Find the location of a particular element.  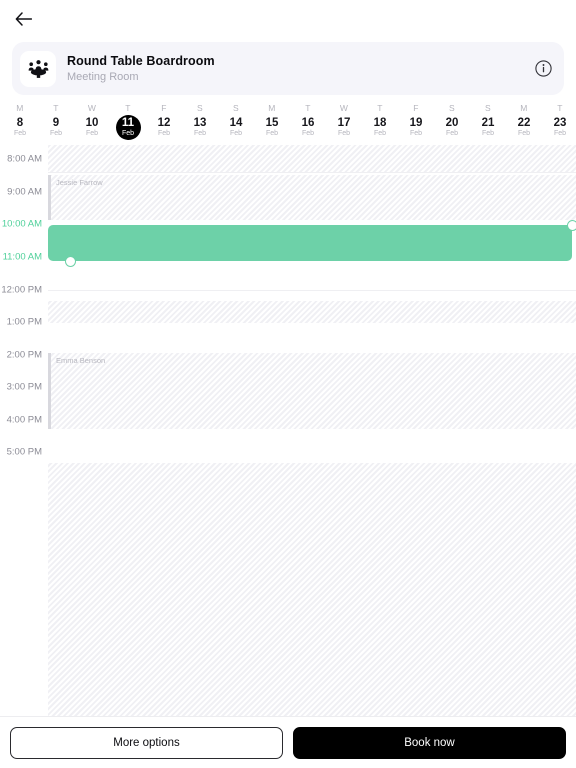

room-thumbnail is located at coordinates (38, 68).